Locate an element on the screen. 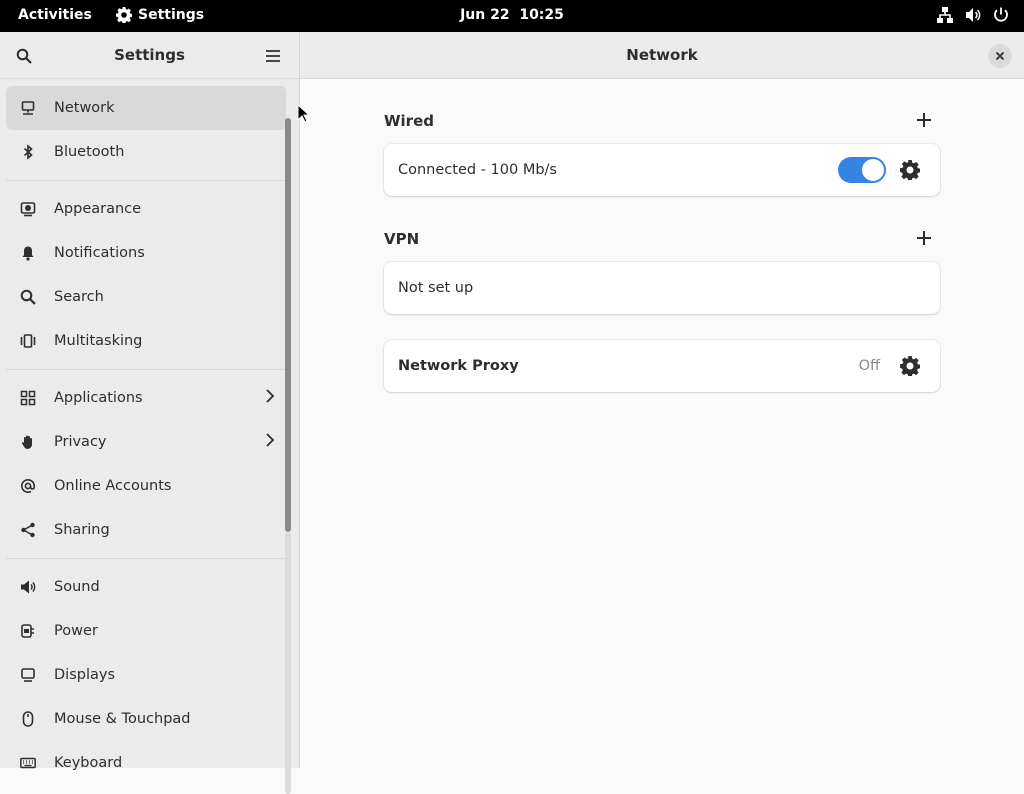 This screenshot has width=1024, height=794. sidebar-item-privacy: Privacy is located at coordinates (146, 442).